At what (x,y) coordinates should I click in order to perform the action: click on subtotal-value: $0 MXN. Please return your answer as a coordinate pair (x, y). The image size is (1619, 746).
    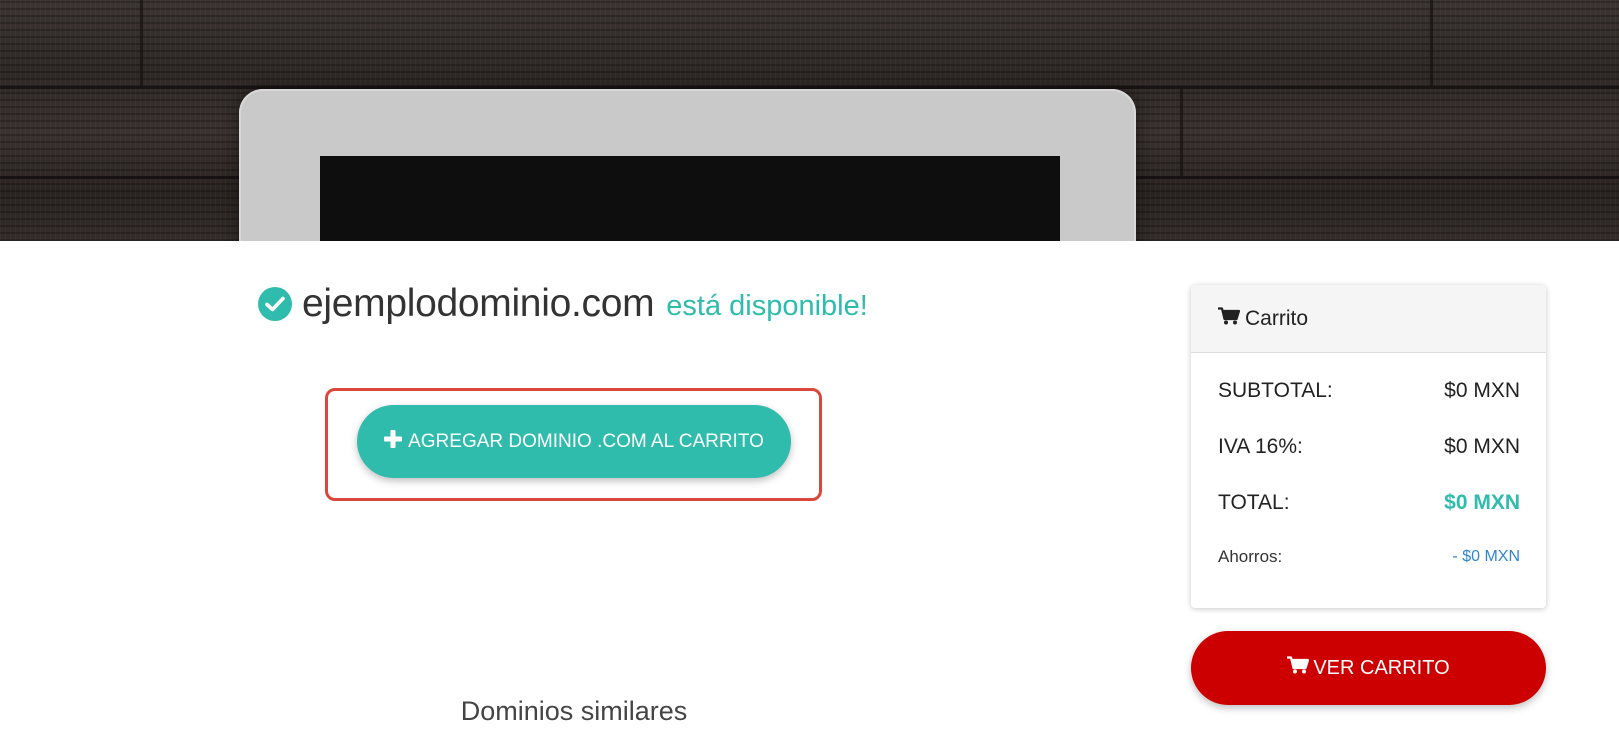
    Looking at the image, I should click on (1482, 390).